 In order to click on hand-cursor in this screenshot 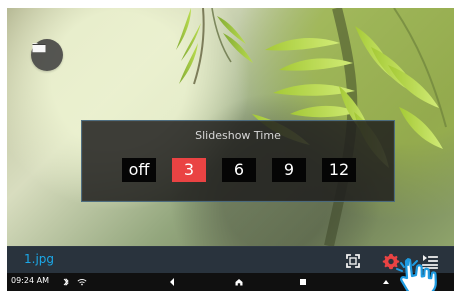, I will do `click(418, 274)`.